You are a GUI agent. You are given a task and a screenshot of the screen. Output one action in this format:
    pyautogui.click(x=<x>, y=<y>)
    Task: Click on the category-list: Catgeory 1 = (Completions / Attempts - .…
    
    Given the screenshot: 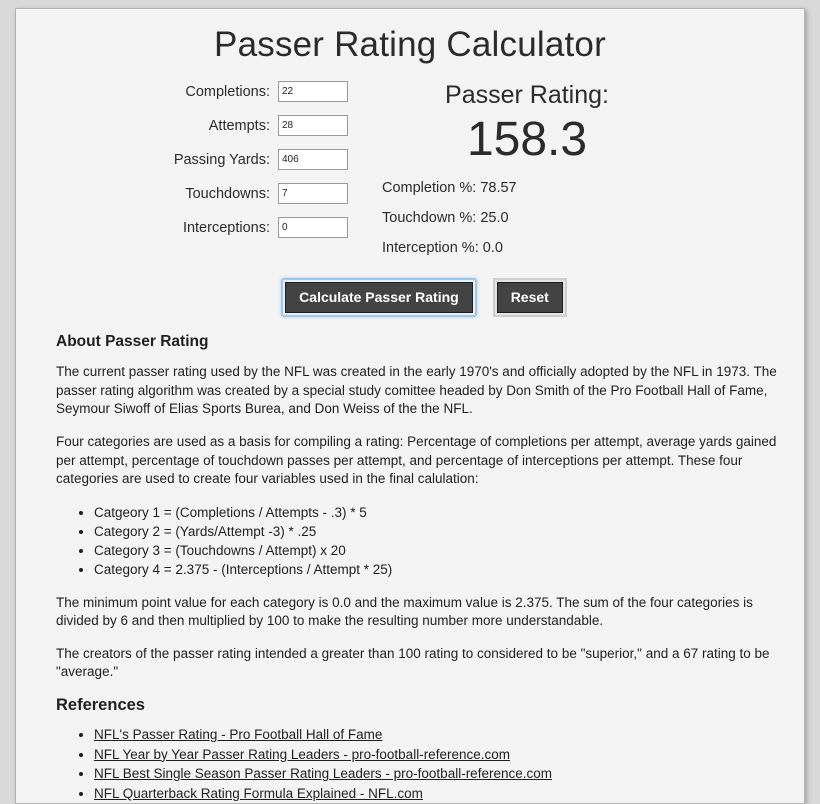 What is the action you would take?
    pyautogui.click(x=420, y=541)
    